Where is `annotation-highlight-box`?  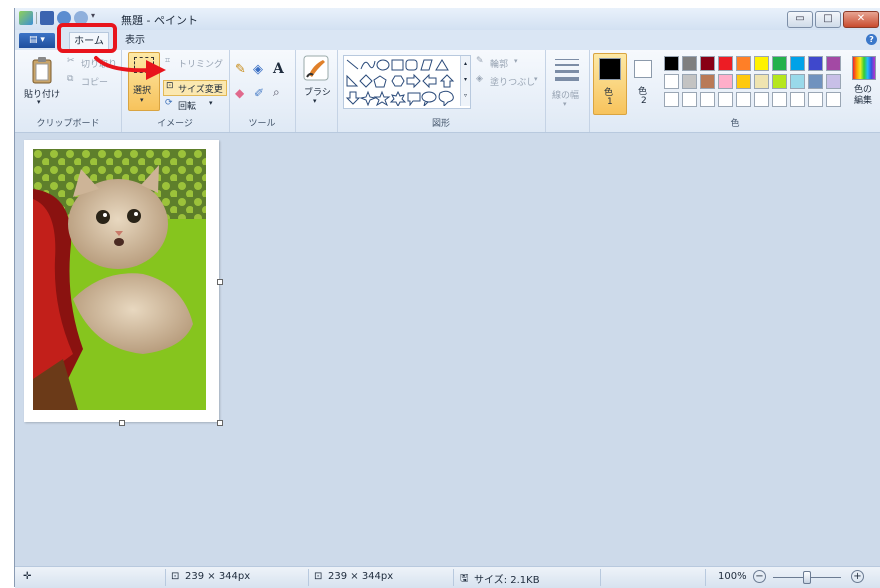
annotation-highlight-box is located at coordinates (87, 38).